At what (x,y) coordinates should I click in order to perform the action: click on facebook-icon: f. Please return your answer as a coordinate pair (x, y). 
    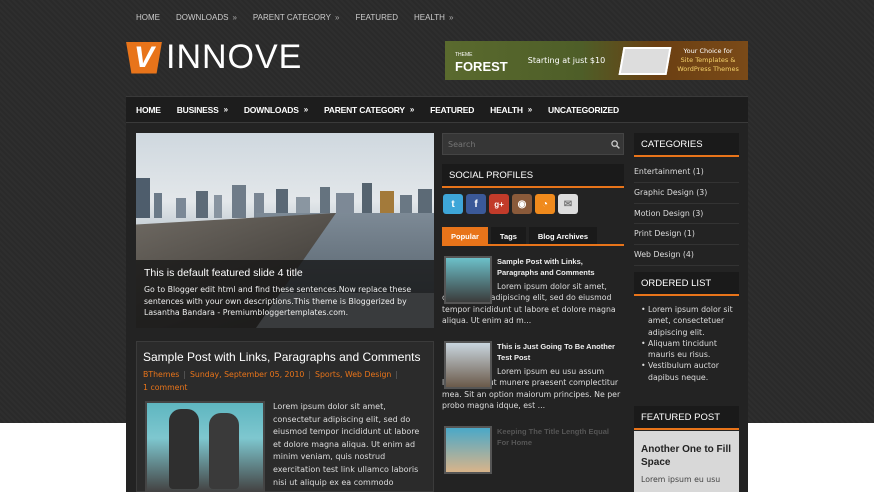
    Looking at the image, I should click on (476, 204).